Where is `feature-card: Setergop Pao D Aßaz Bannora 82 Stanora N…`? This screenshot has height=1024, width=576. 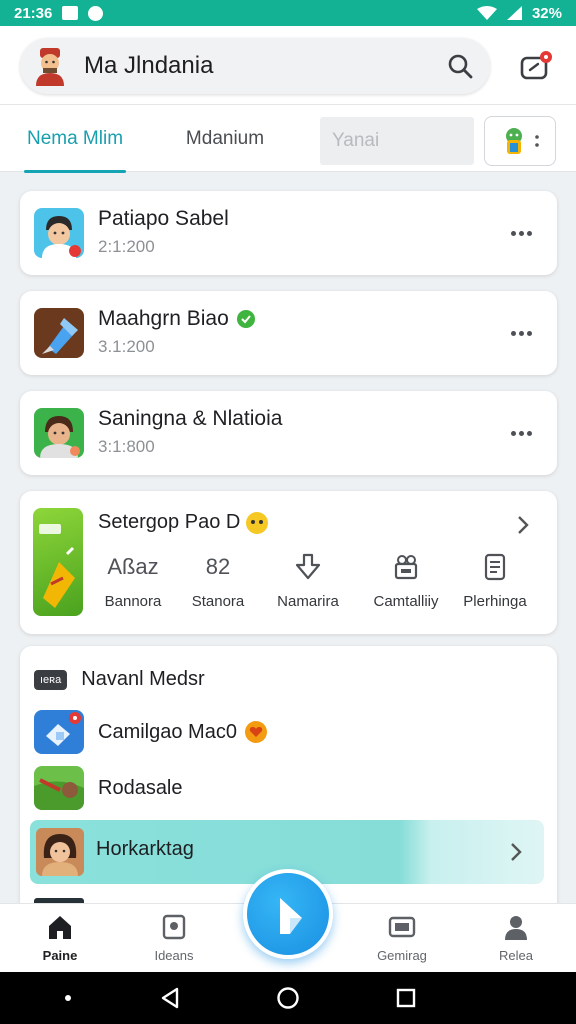 feature-card: Setergop Pao D Aßaz Bannora 82 Stanora N… is located at coordinates (288, 562).